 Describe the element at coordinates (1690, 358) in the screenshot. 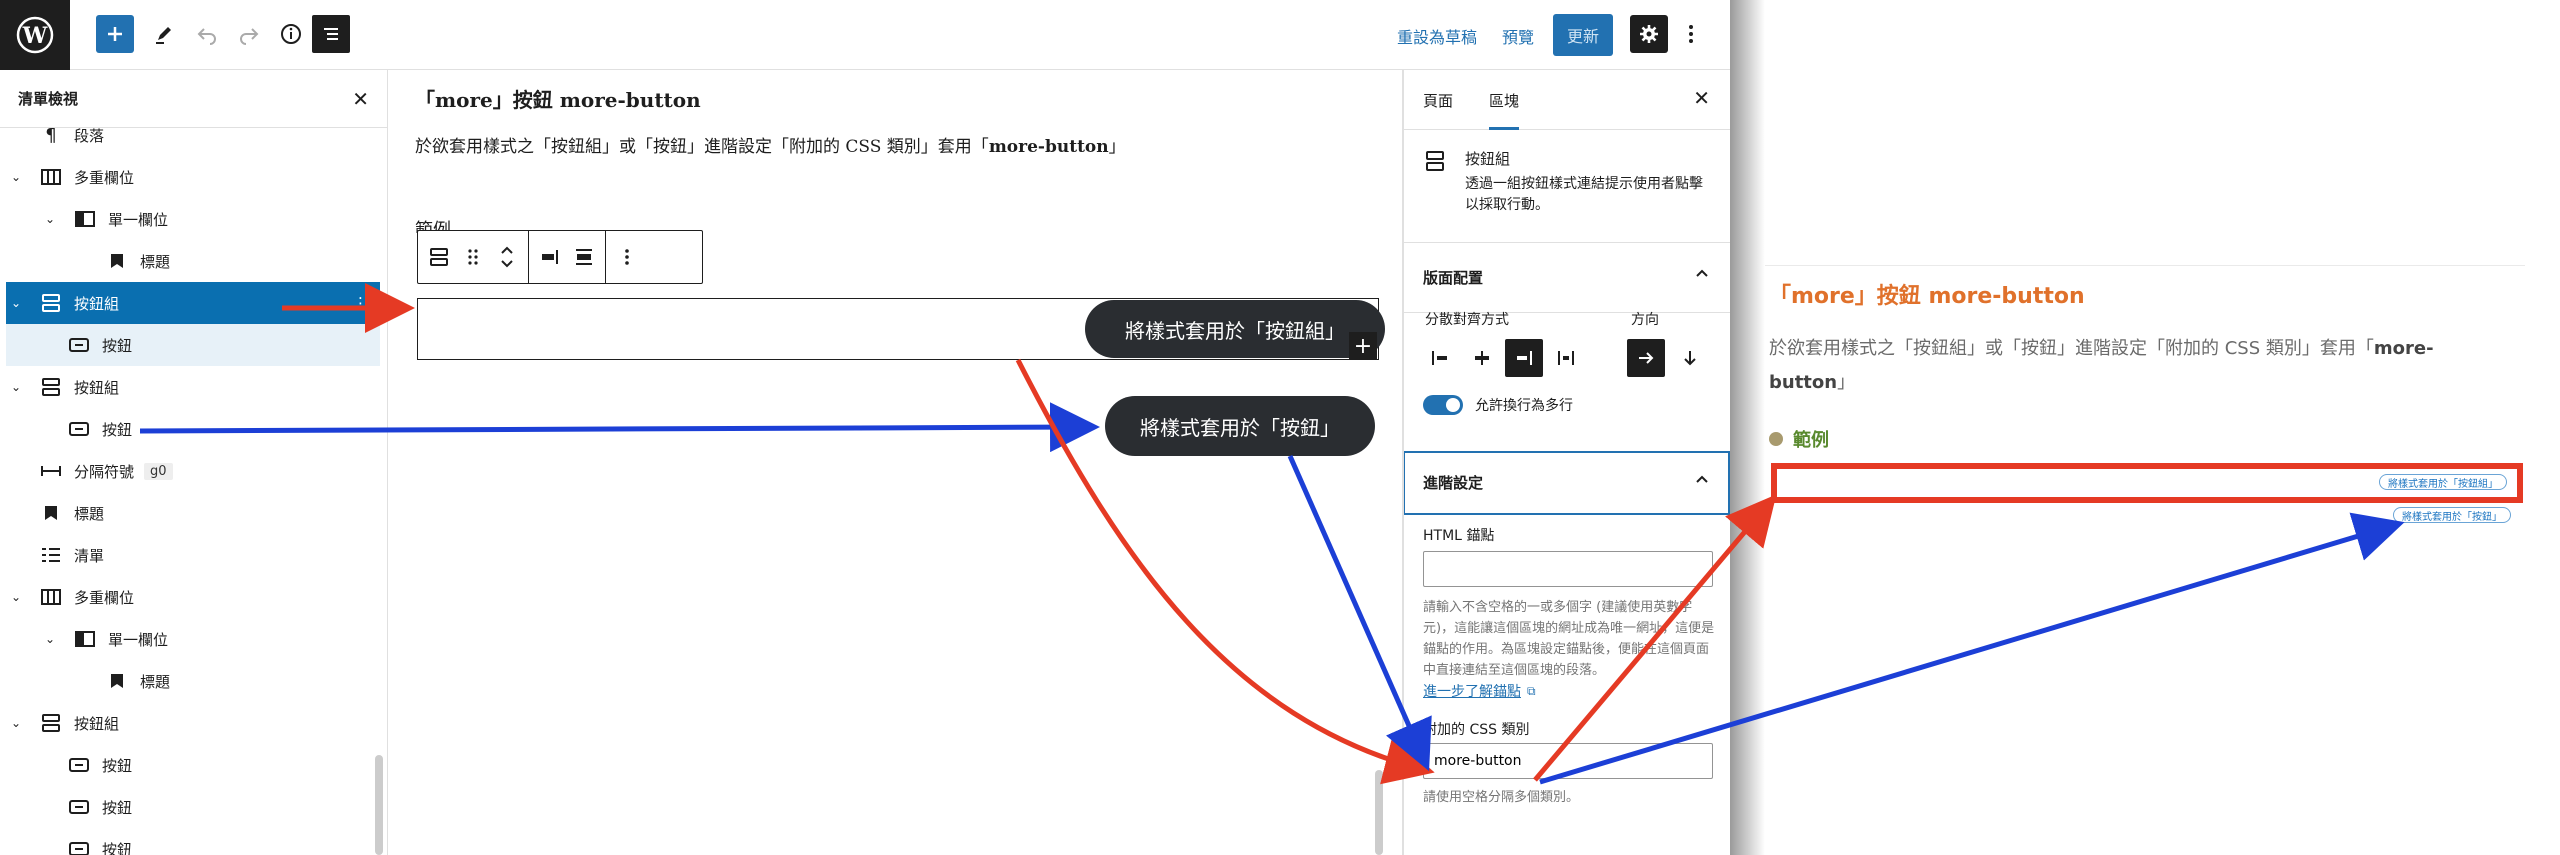

I see `arrow-down-icon` at that location.